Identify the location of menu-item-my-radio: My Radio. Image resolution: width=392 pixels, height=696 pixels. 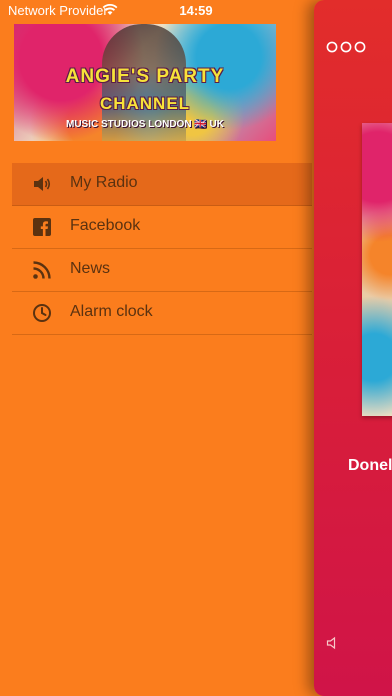
(162, 184).